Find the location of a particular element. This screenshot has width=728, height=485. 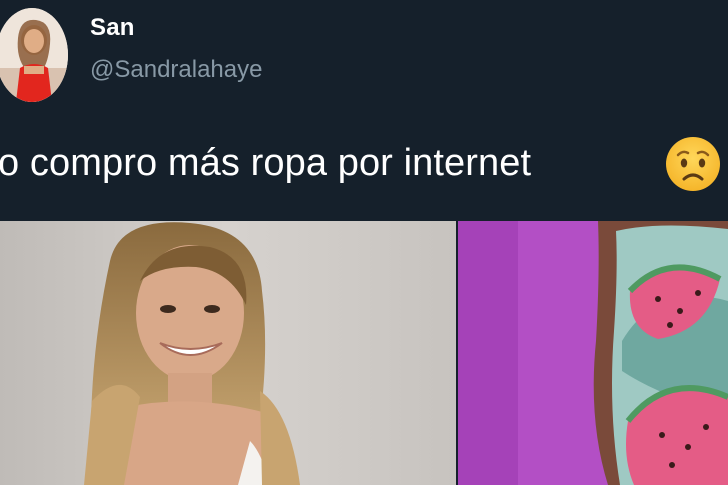

user-handle: @Sandralahaye is located at coordinates (176, 70).